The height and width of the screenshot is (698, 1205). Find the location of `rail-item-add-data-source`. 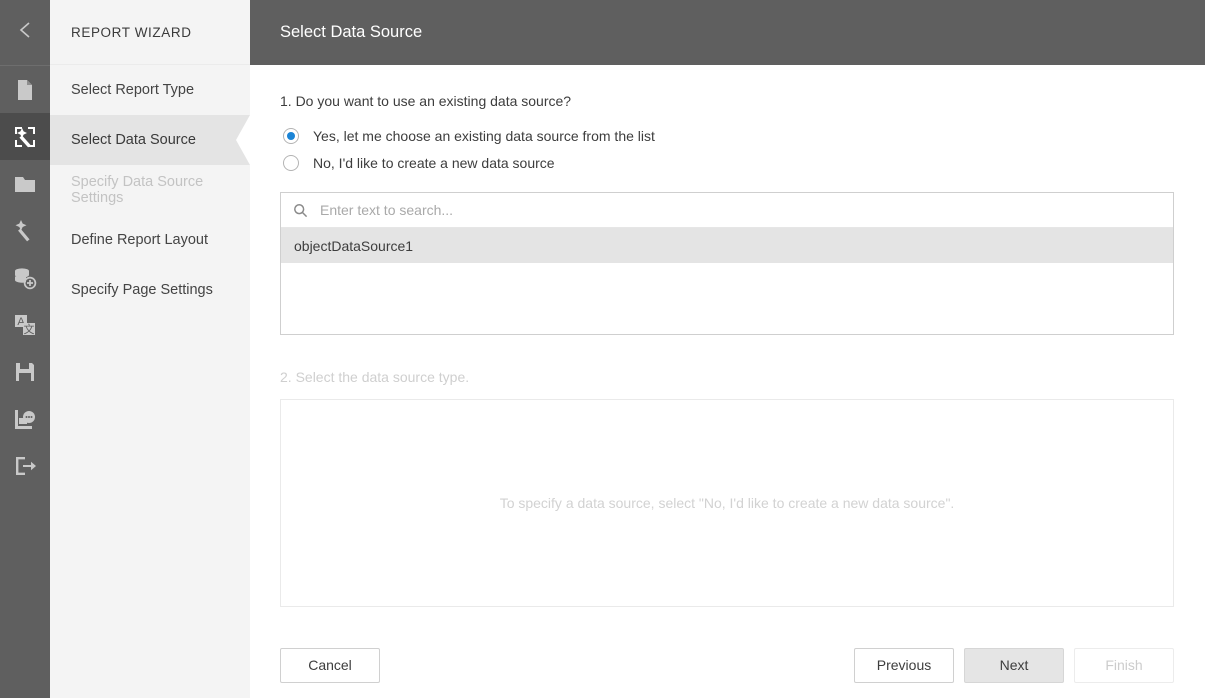

rail-item-add-data-source is located at coordinates (25, 277).